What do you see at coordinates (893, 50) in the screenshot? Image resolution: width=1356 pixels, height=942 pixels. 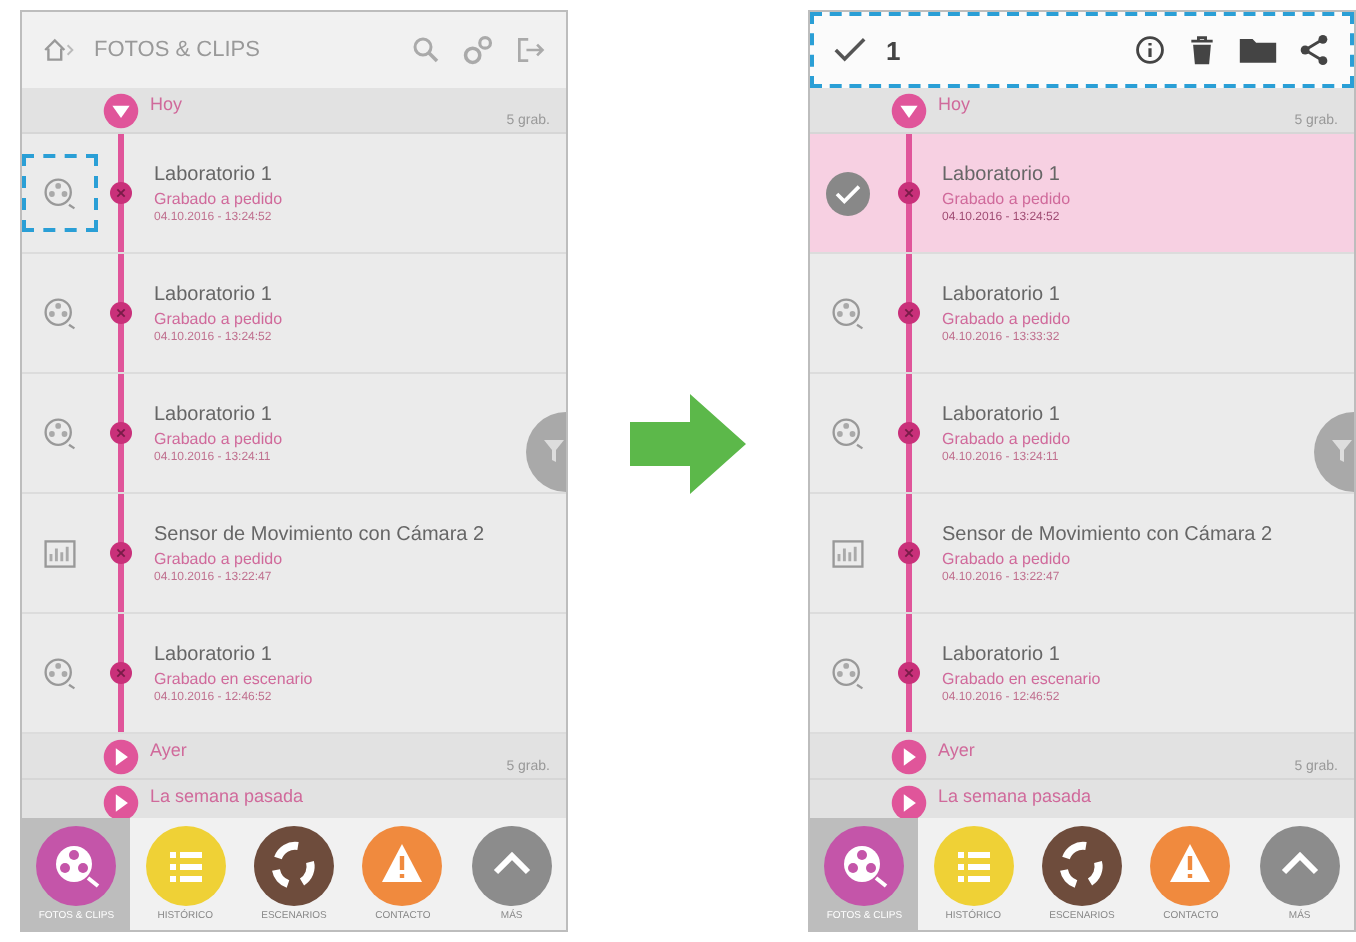 I see `selected-count: 1` at bounding box center [893, 50].